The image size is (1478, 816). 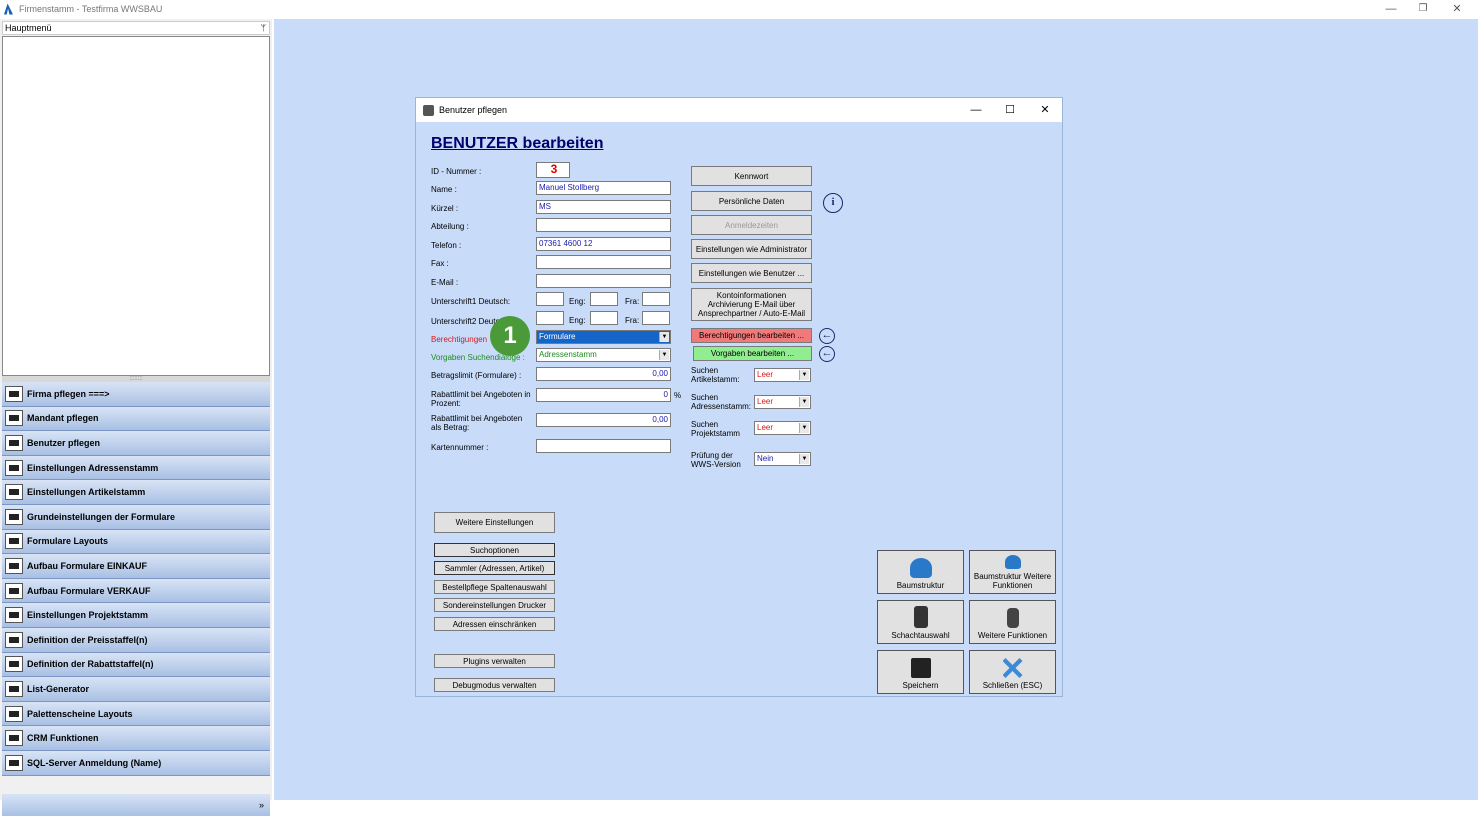 What do you see at coordinates (136, 542) in the screenshot?
I see `nav-item-formulare-layouts: Formulare Layouts` at bounding box center [136, 542].